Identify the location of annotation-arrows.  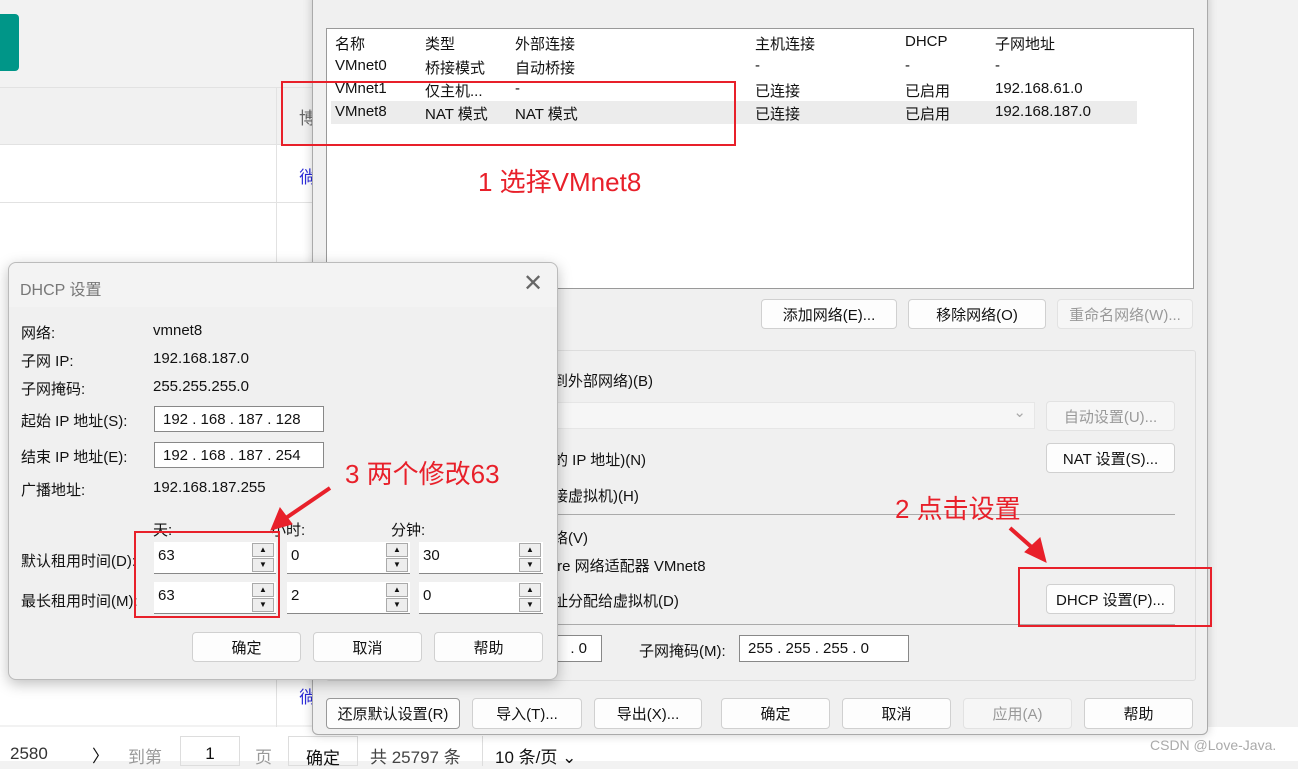
(658, 524).